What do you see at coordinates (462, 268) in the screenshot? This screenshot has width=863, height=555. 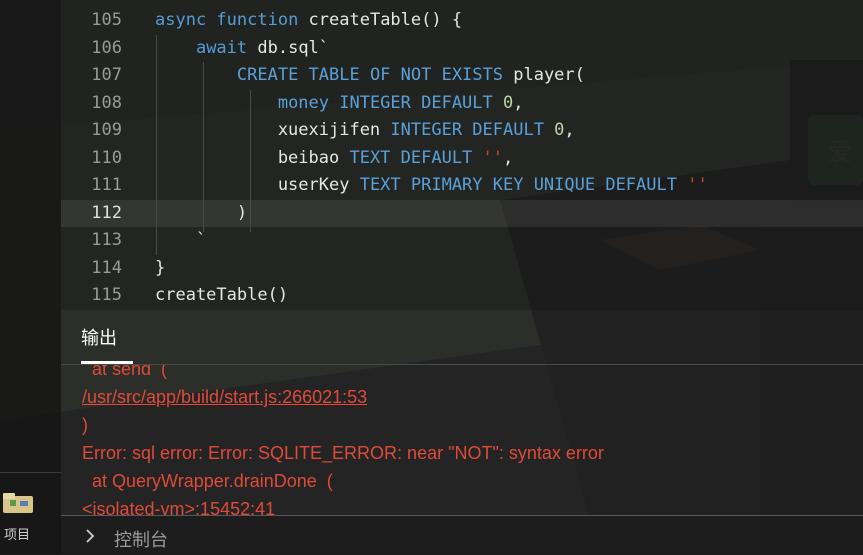 I see `code-line: 114}` at bounding box center [462, 268].